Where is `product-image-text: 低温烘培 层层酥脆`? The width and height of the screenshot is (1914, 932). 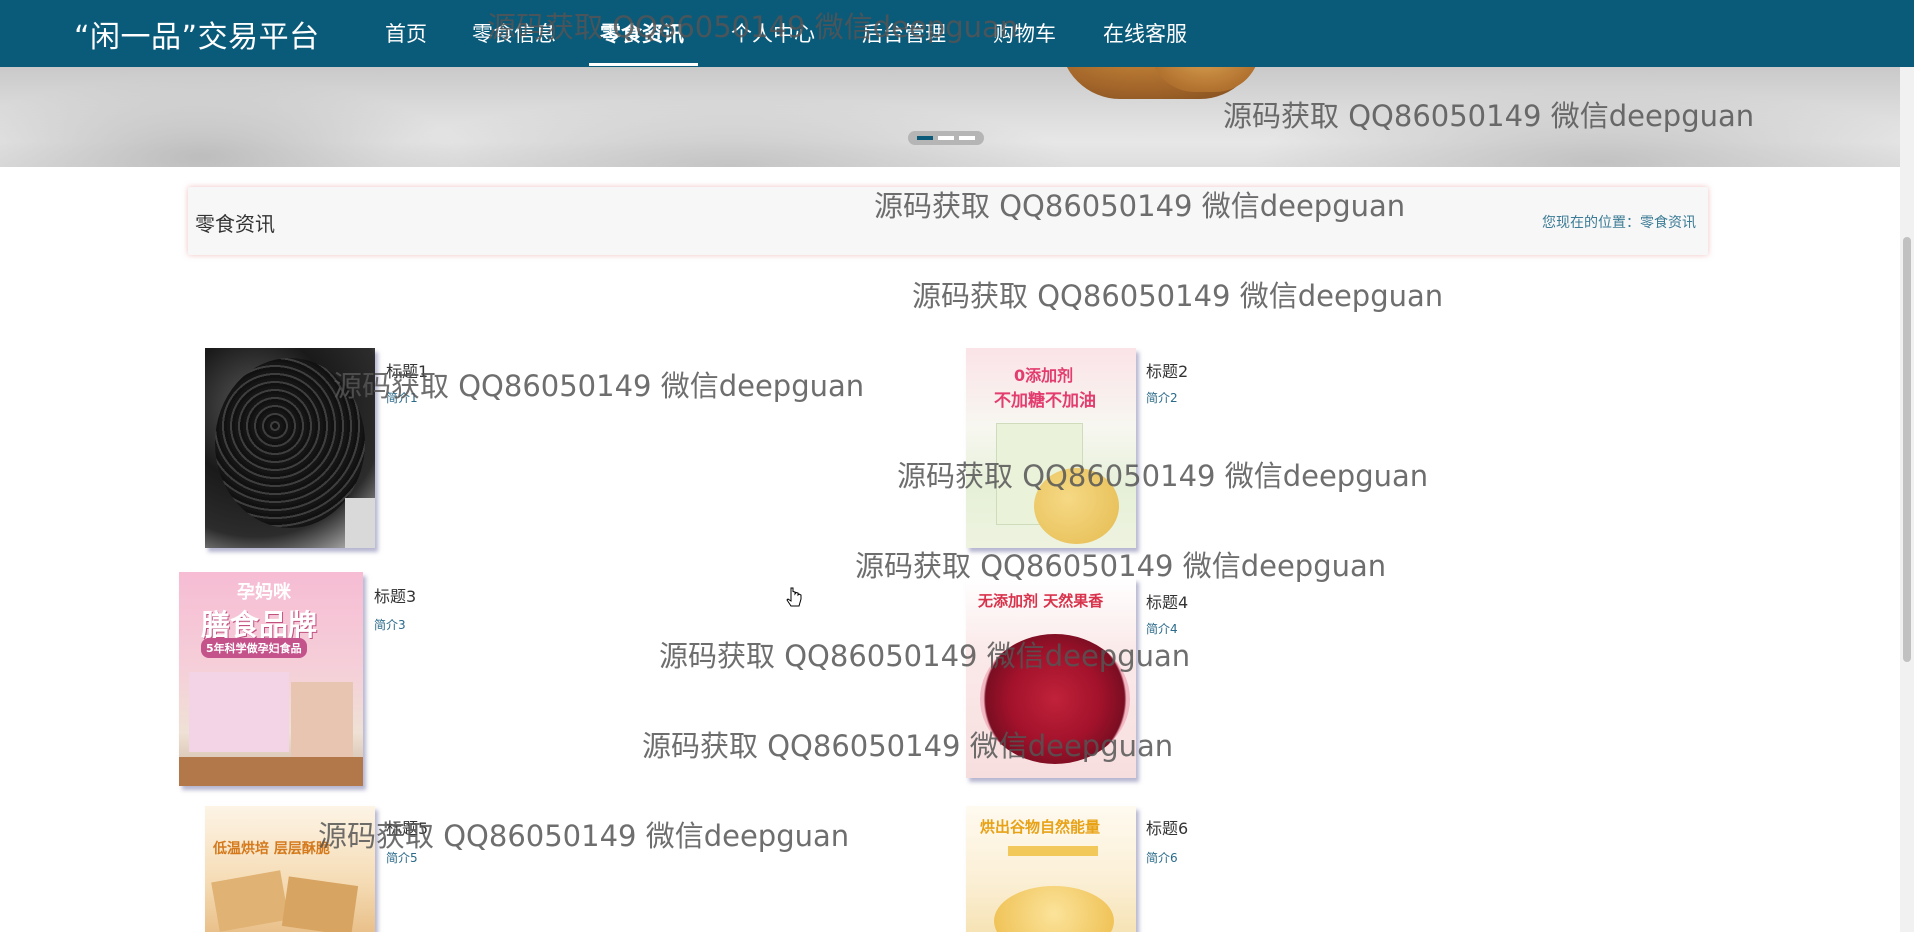
product-image-text: 低温烘培 层层酥脆 is located at coordinates (271, 849).